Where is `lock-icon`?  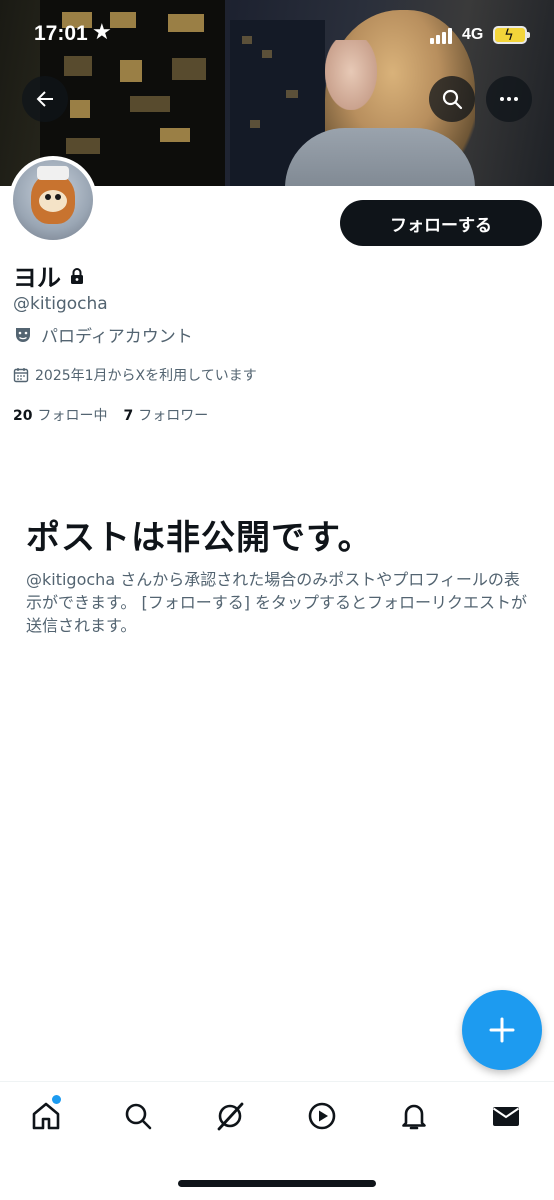 lock-icon is located at coordinates (77, 276).